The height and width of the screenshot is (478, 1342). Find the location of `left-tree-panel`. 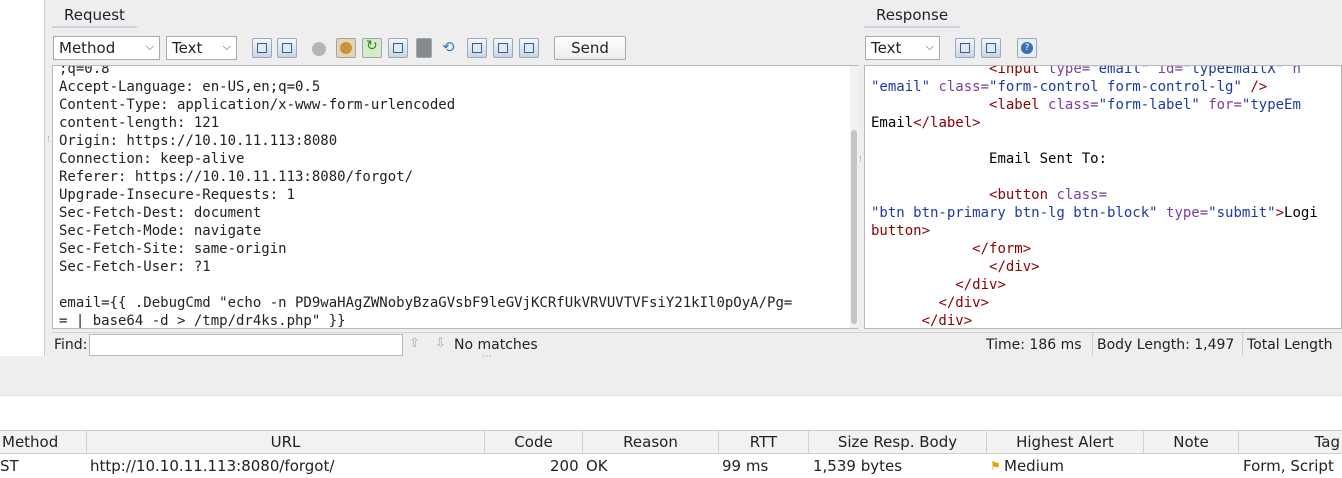

left-tree-panel is located at coordinates (22, 178).